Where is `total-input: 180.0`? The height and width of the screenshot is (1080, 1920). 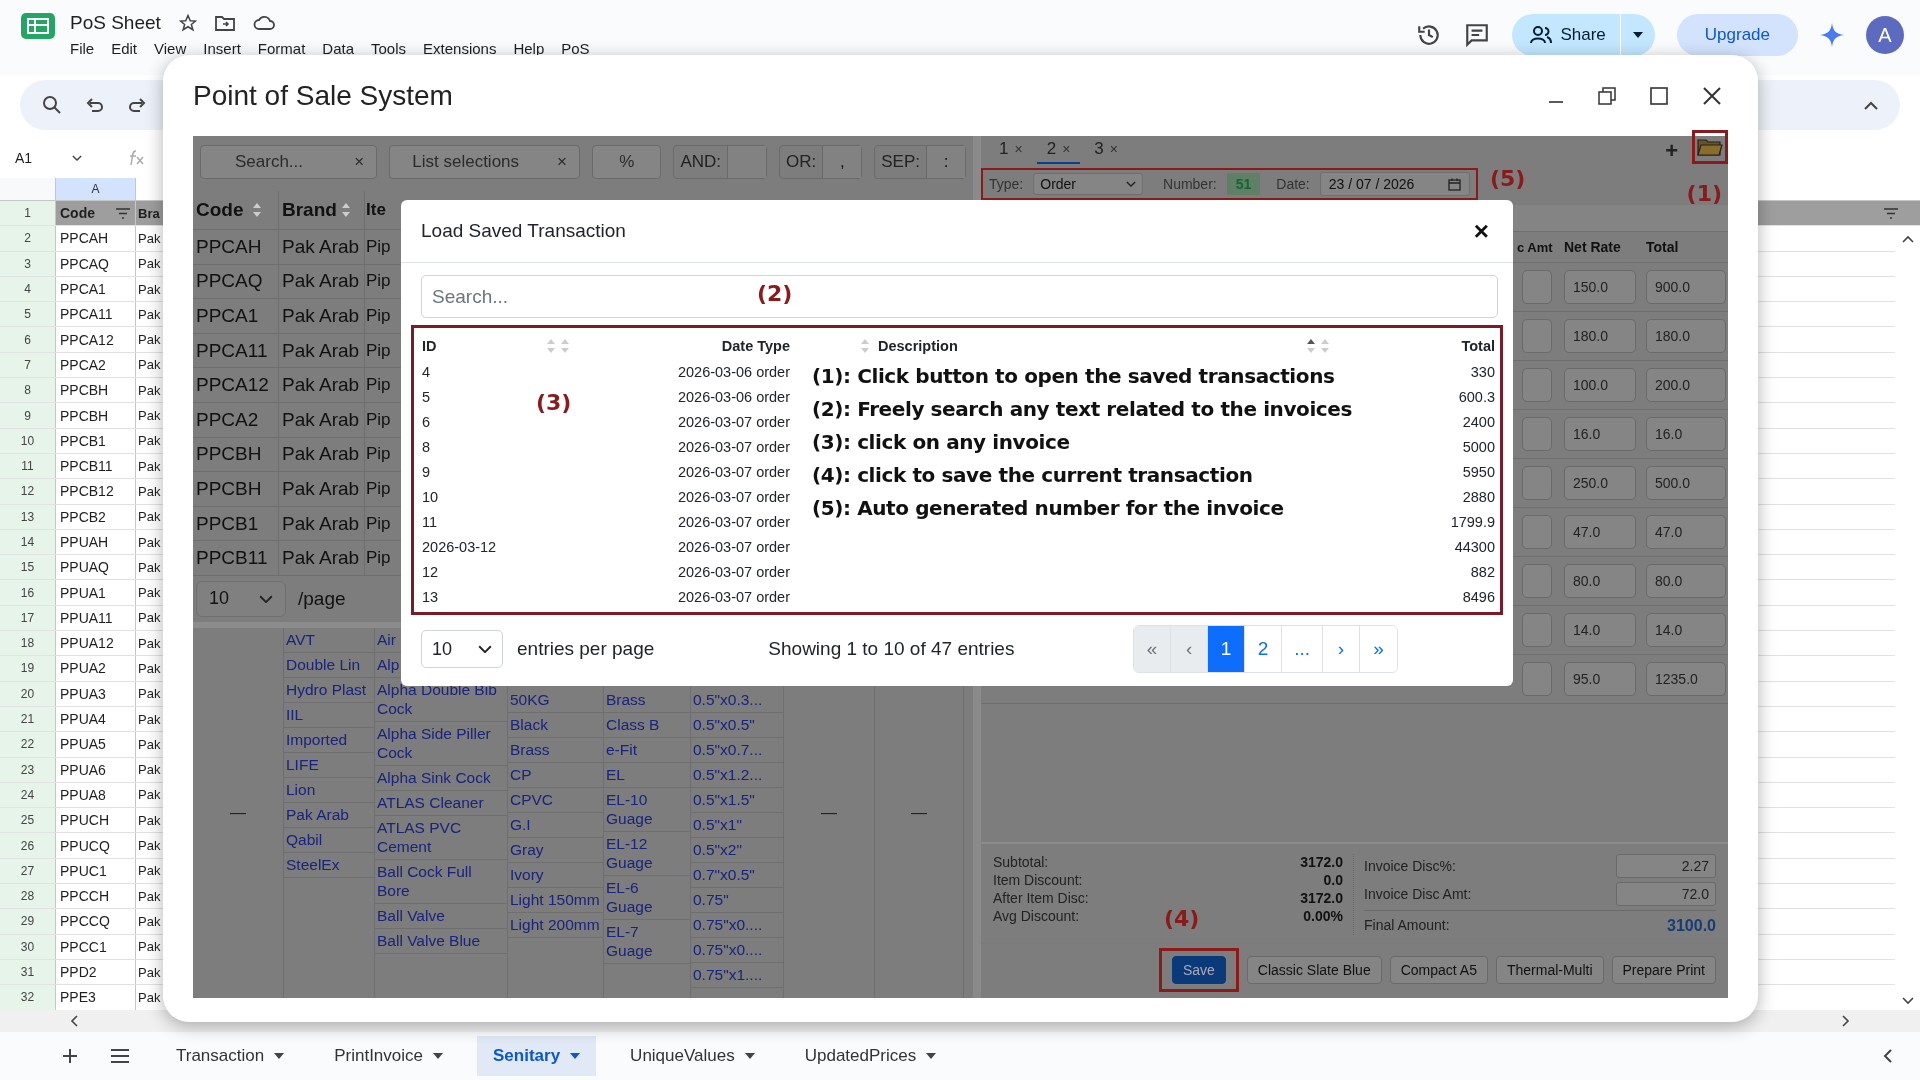 total-input: 180.0 is located at coordinates (1686, 336).